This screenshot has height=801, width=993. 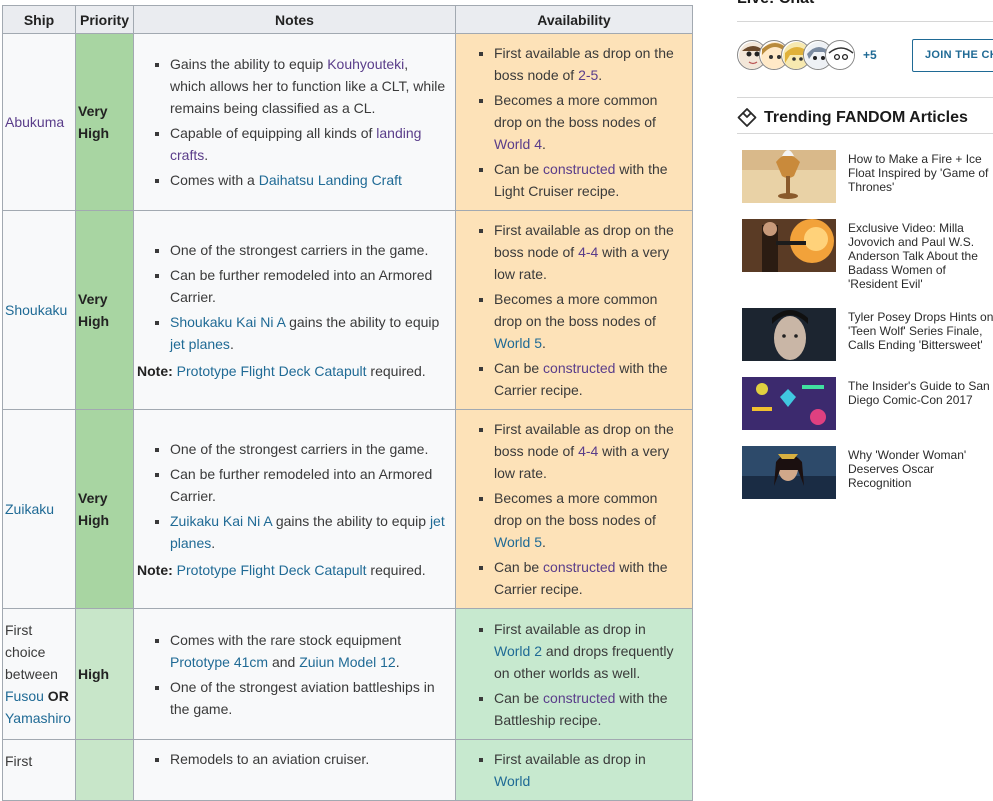 What do you see at coordinates (952, 55) in the screenshot?
I see `join-chat-button: JOIN THE CHAT` at bounding box center [952, 55].